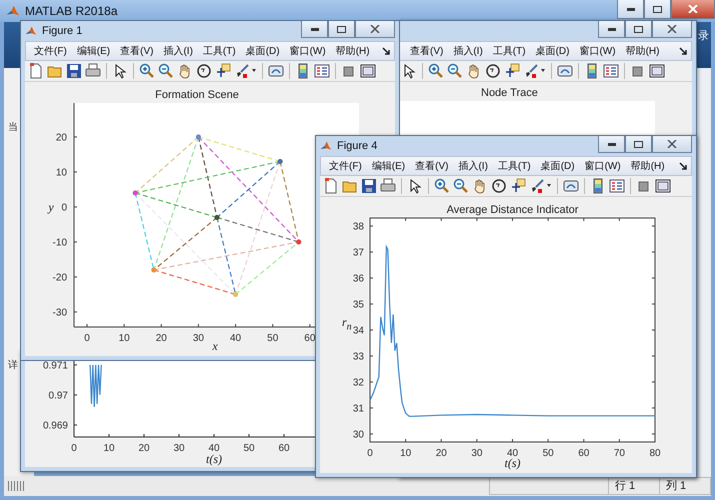  I want to click on tick-label: 0.971, so click(55, 366).